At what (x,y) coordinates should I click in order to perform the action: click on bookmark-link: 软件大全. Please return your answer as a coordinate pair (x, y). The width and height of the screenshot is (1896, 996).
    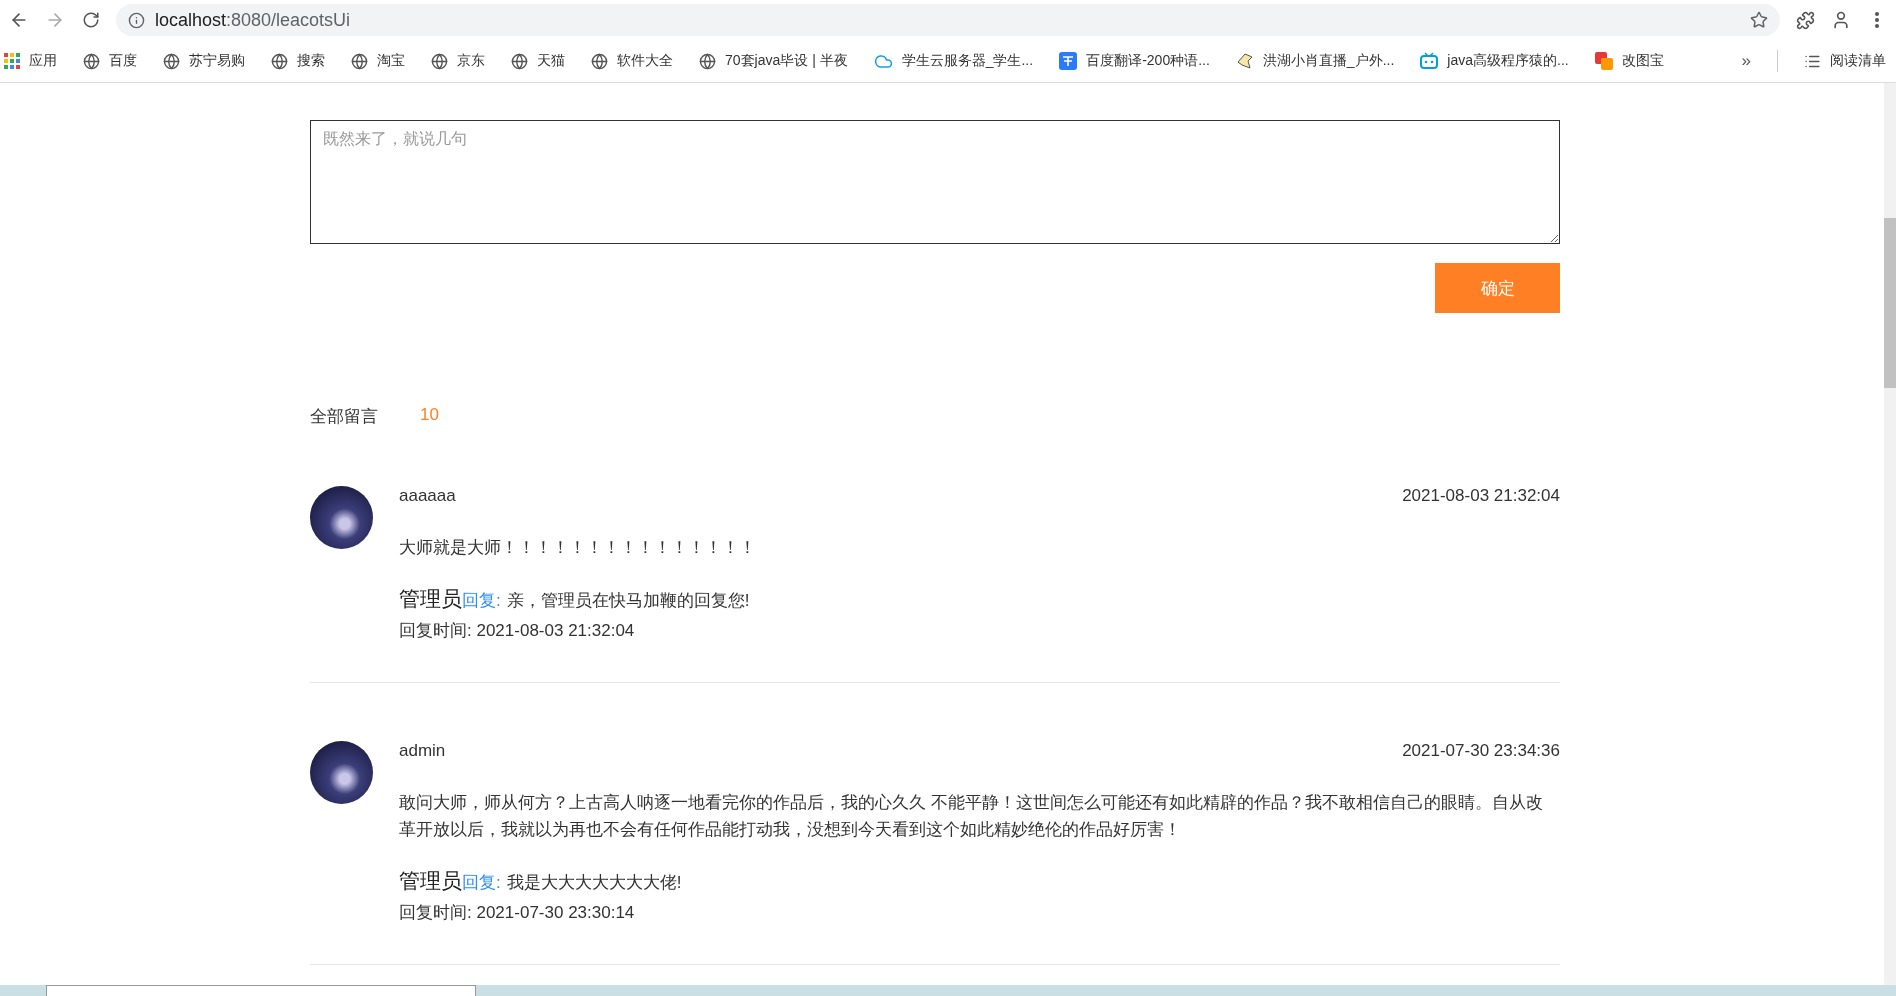
    Looking at the image, I should click on (632, 61).